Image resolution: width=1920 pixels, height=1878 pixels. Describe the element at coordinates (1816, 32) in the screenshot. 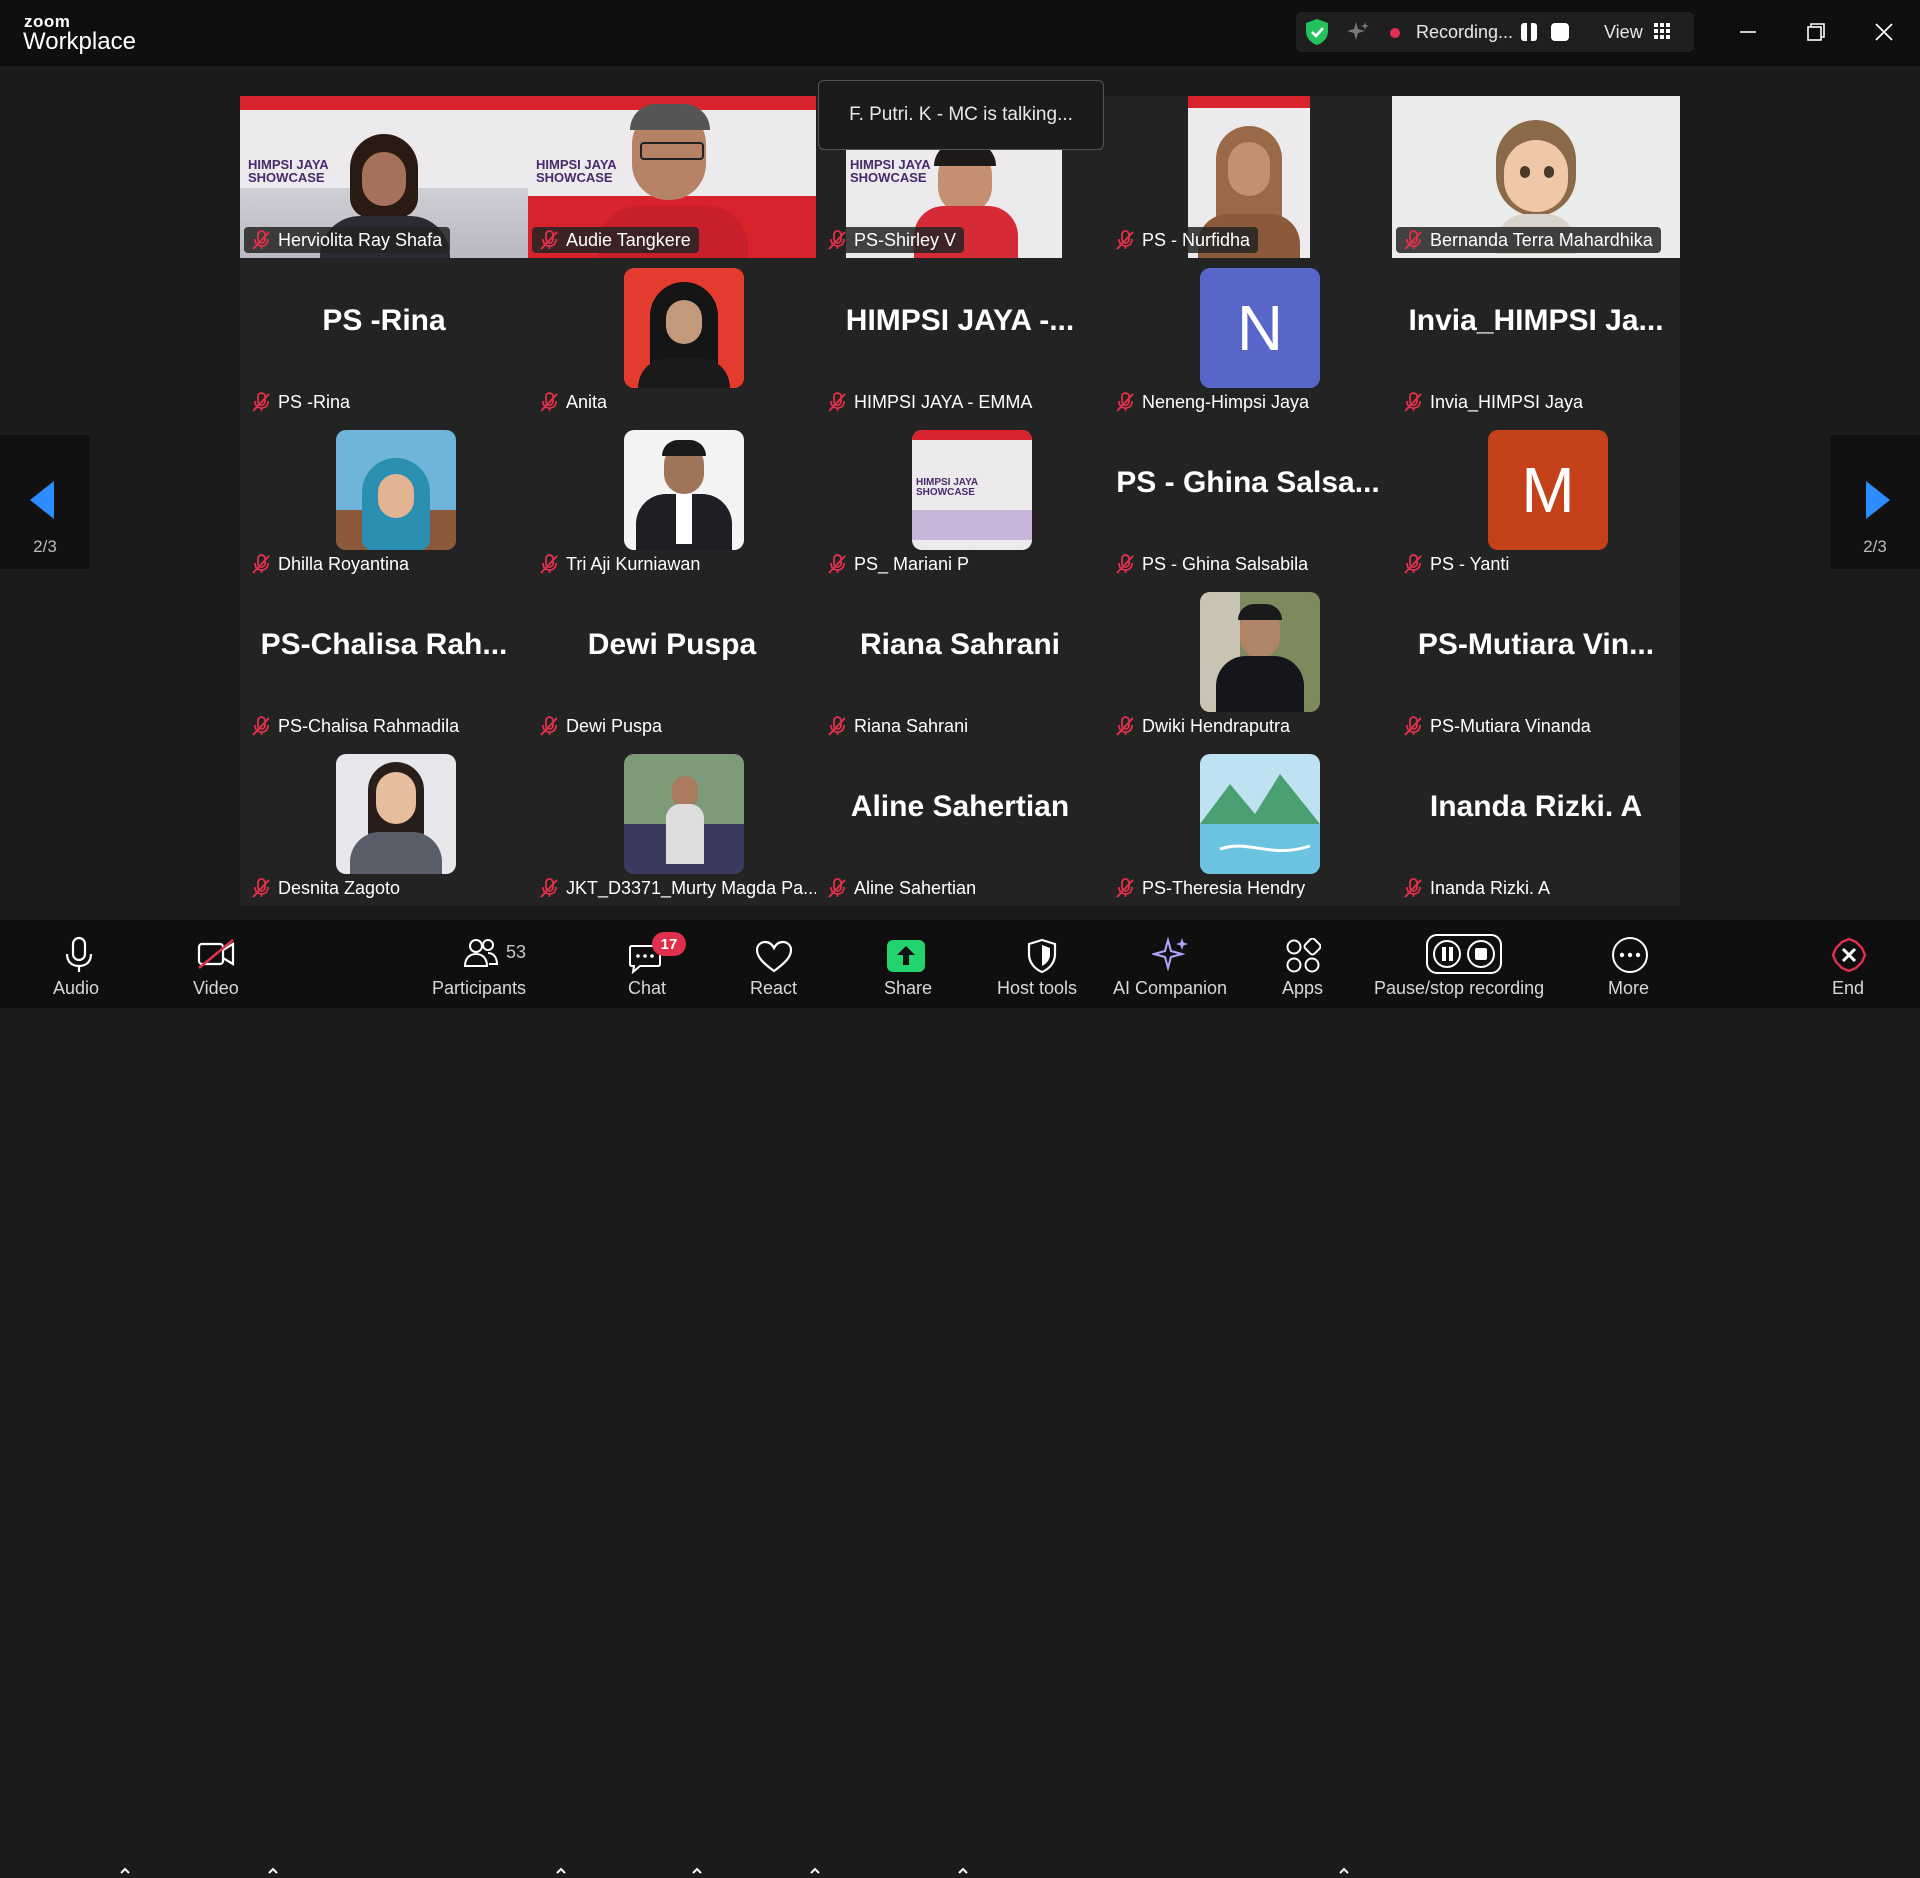

I see `restore-icon` at that location.